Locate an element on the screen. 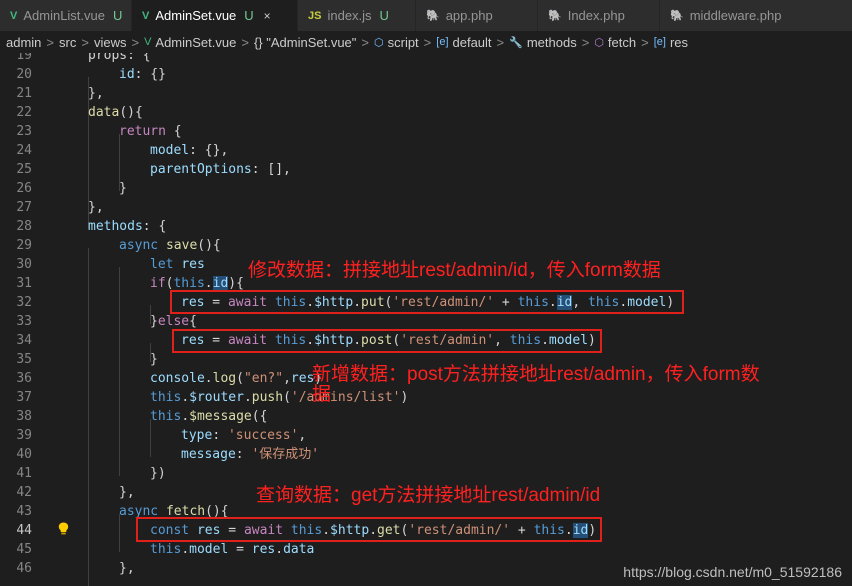  line-number: 24 is located at coordinates (24, 150).